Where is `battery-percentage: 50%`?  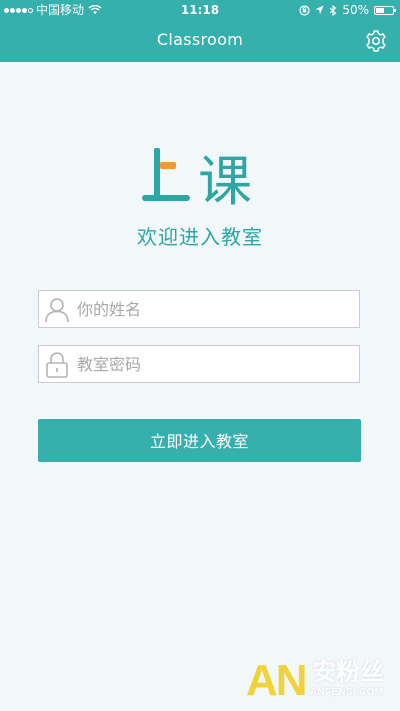 battery-percentage: 50% is located at coordinates (355, 10).